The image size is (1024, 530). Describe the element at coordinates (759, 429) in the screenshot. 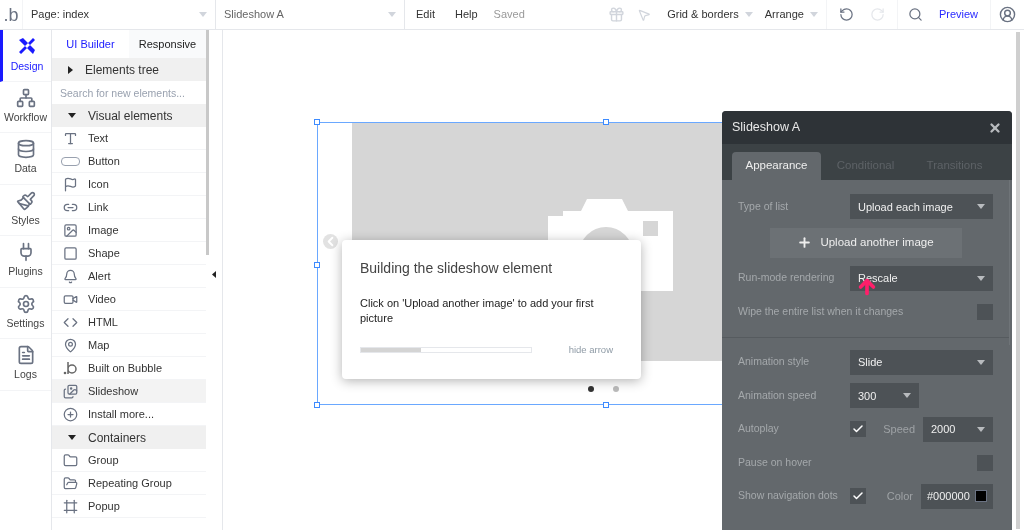

I see `field-label: Autoplay` at that location.